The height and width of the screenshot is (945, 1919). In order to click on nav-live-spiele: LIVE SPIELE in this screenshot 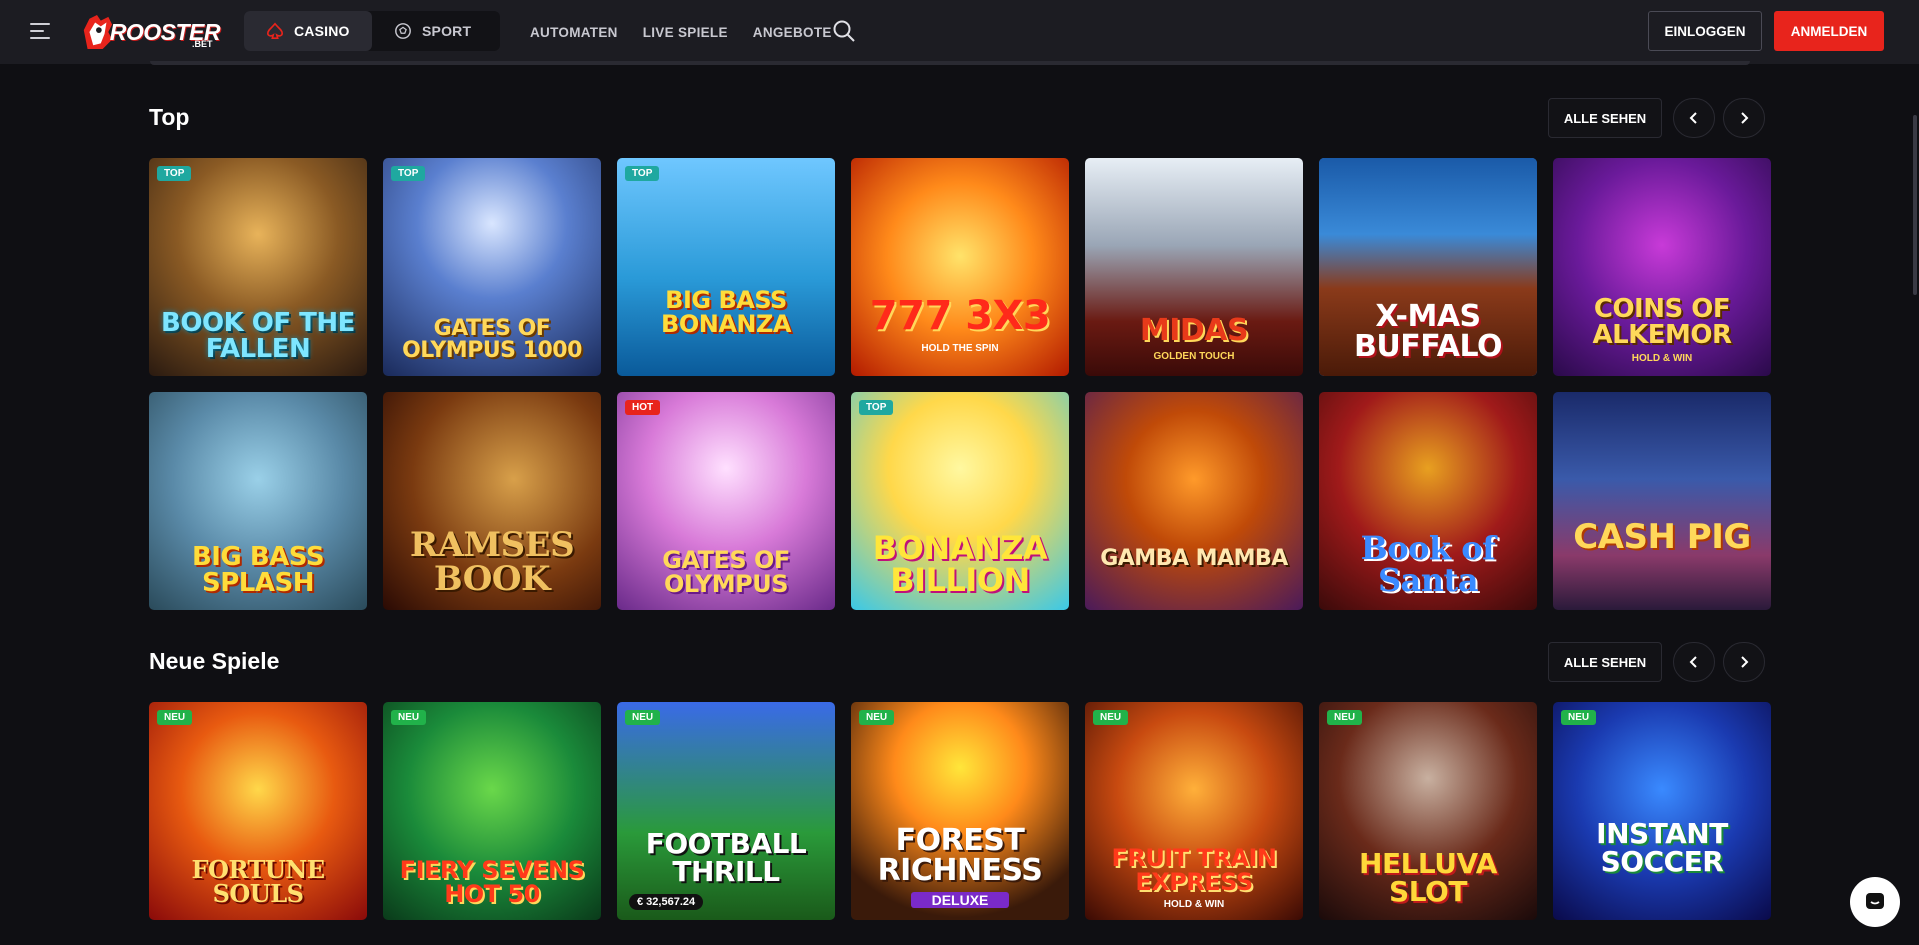, I will do `click(685, 32)`.